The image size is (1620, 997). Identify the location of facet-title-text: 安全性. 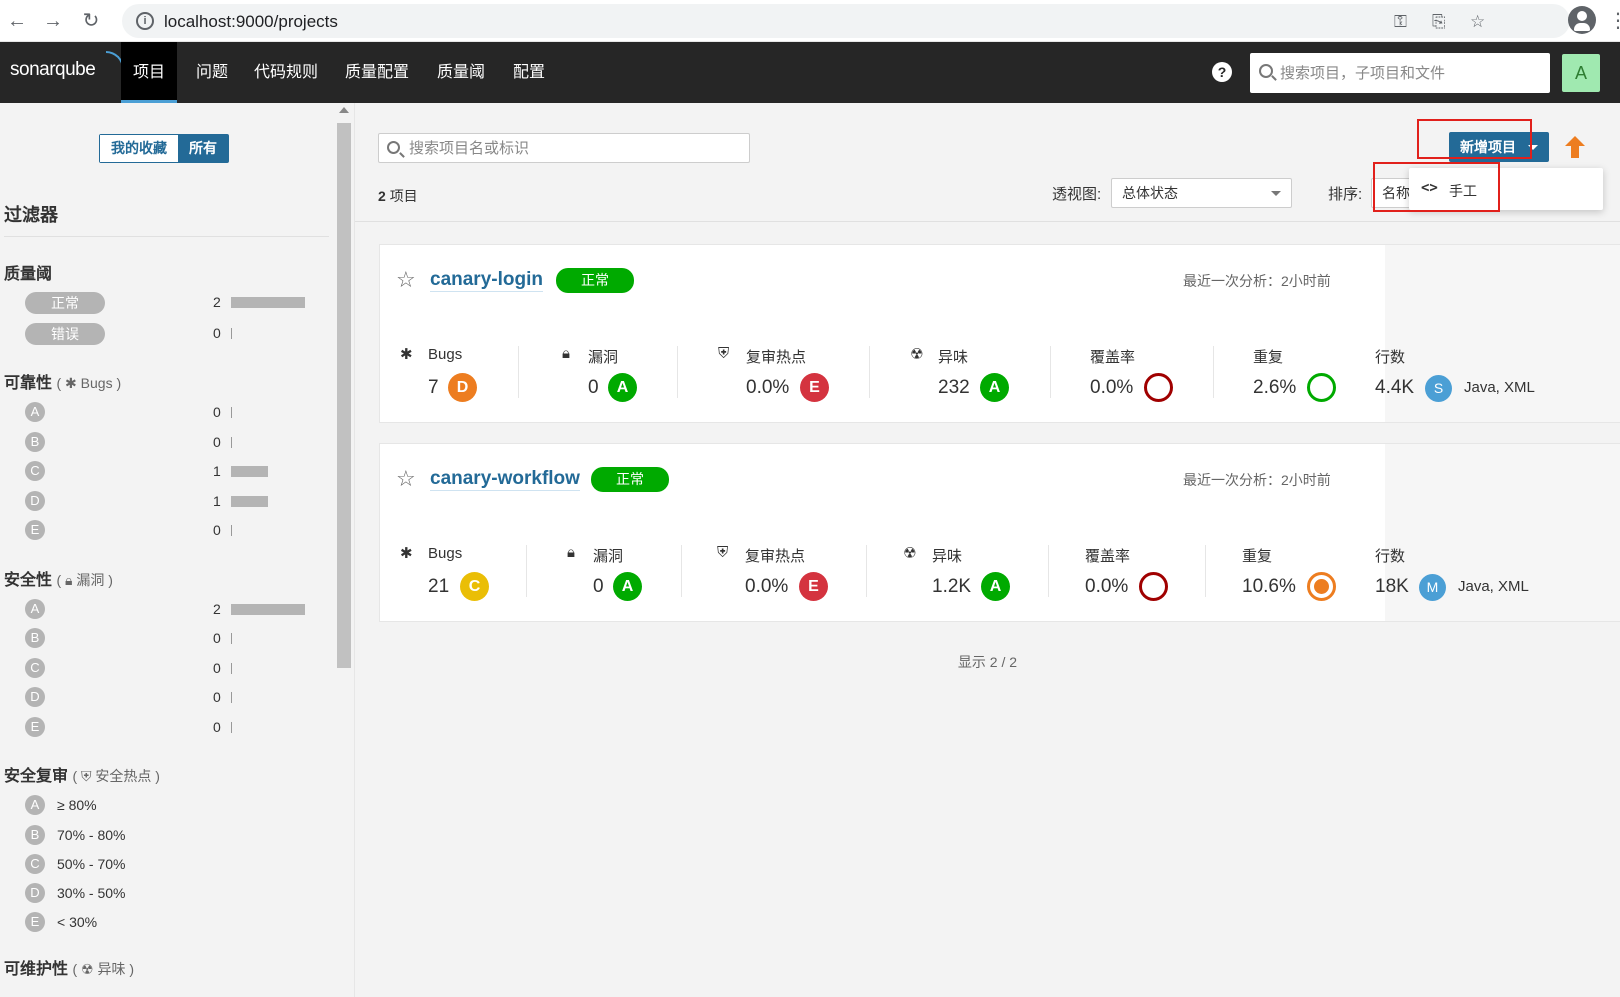
(28, 580).